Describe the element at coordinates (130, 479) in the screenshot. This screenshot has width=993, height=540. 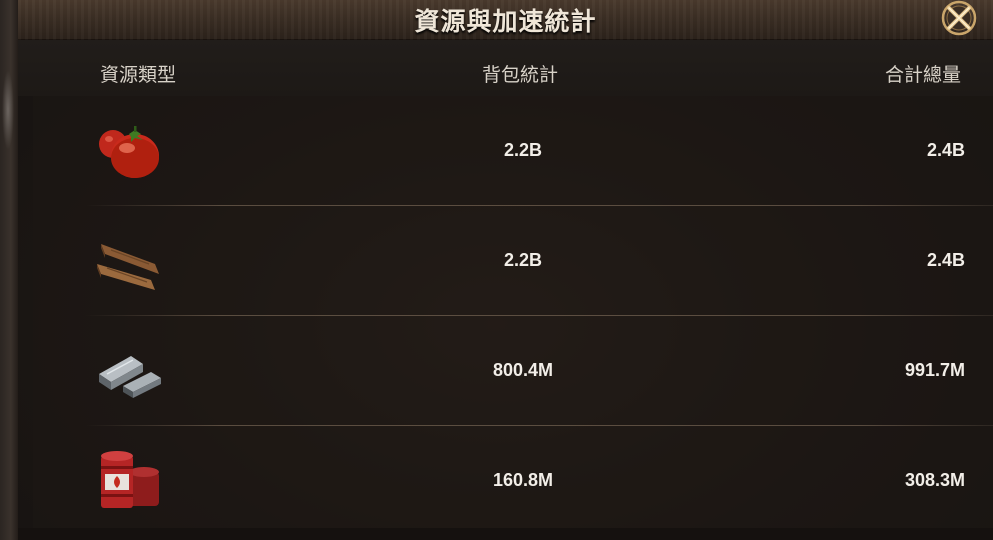
I see `oil-barrels-icon` at that location.